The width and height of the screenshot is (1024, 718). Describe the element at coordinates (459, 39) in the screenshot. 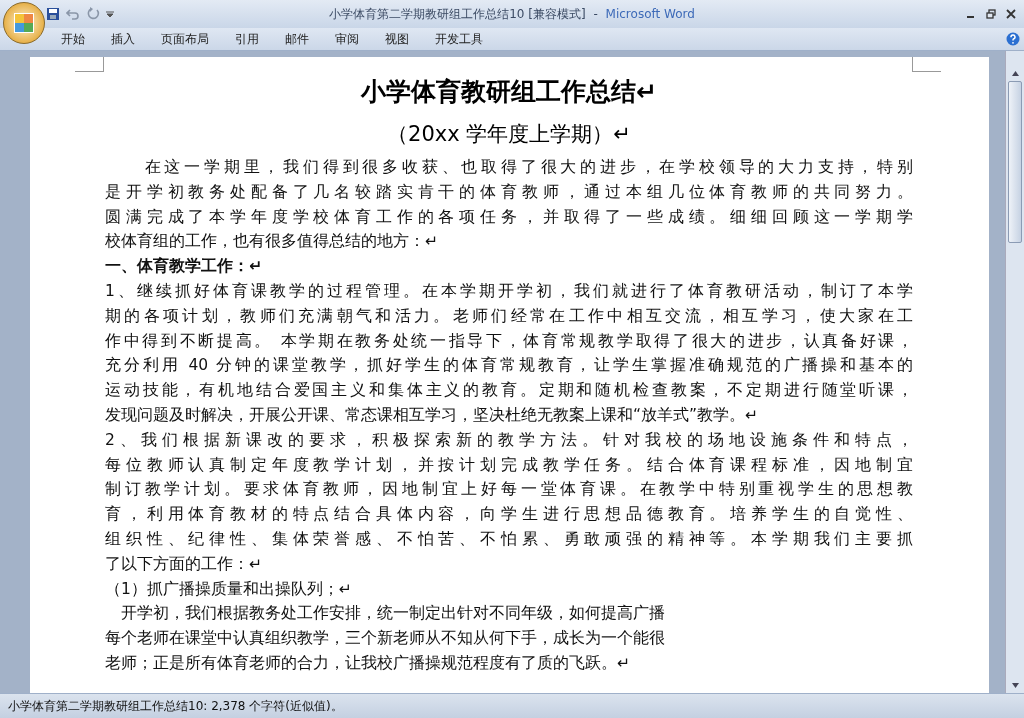

I see `ribbon-tab: 开发工具` at that location.